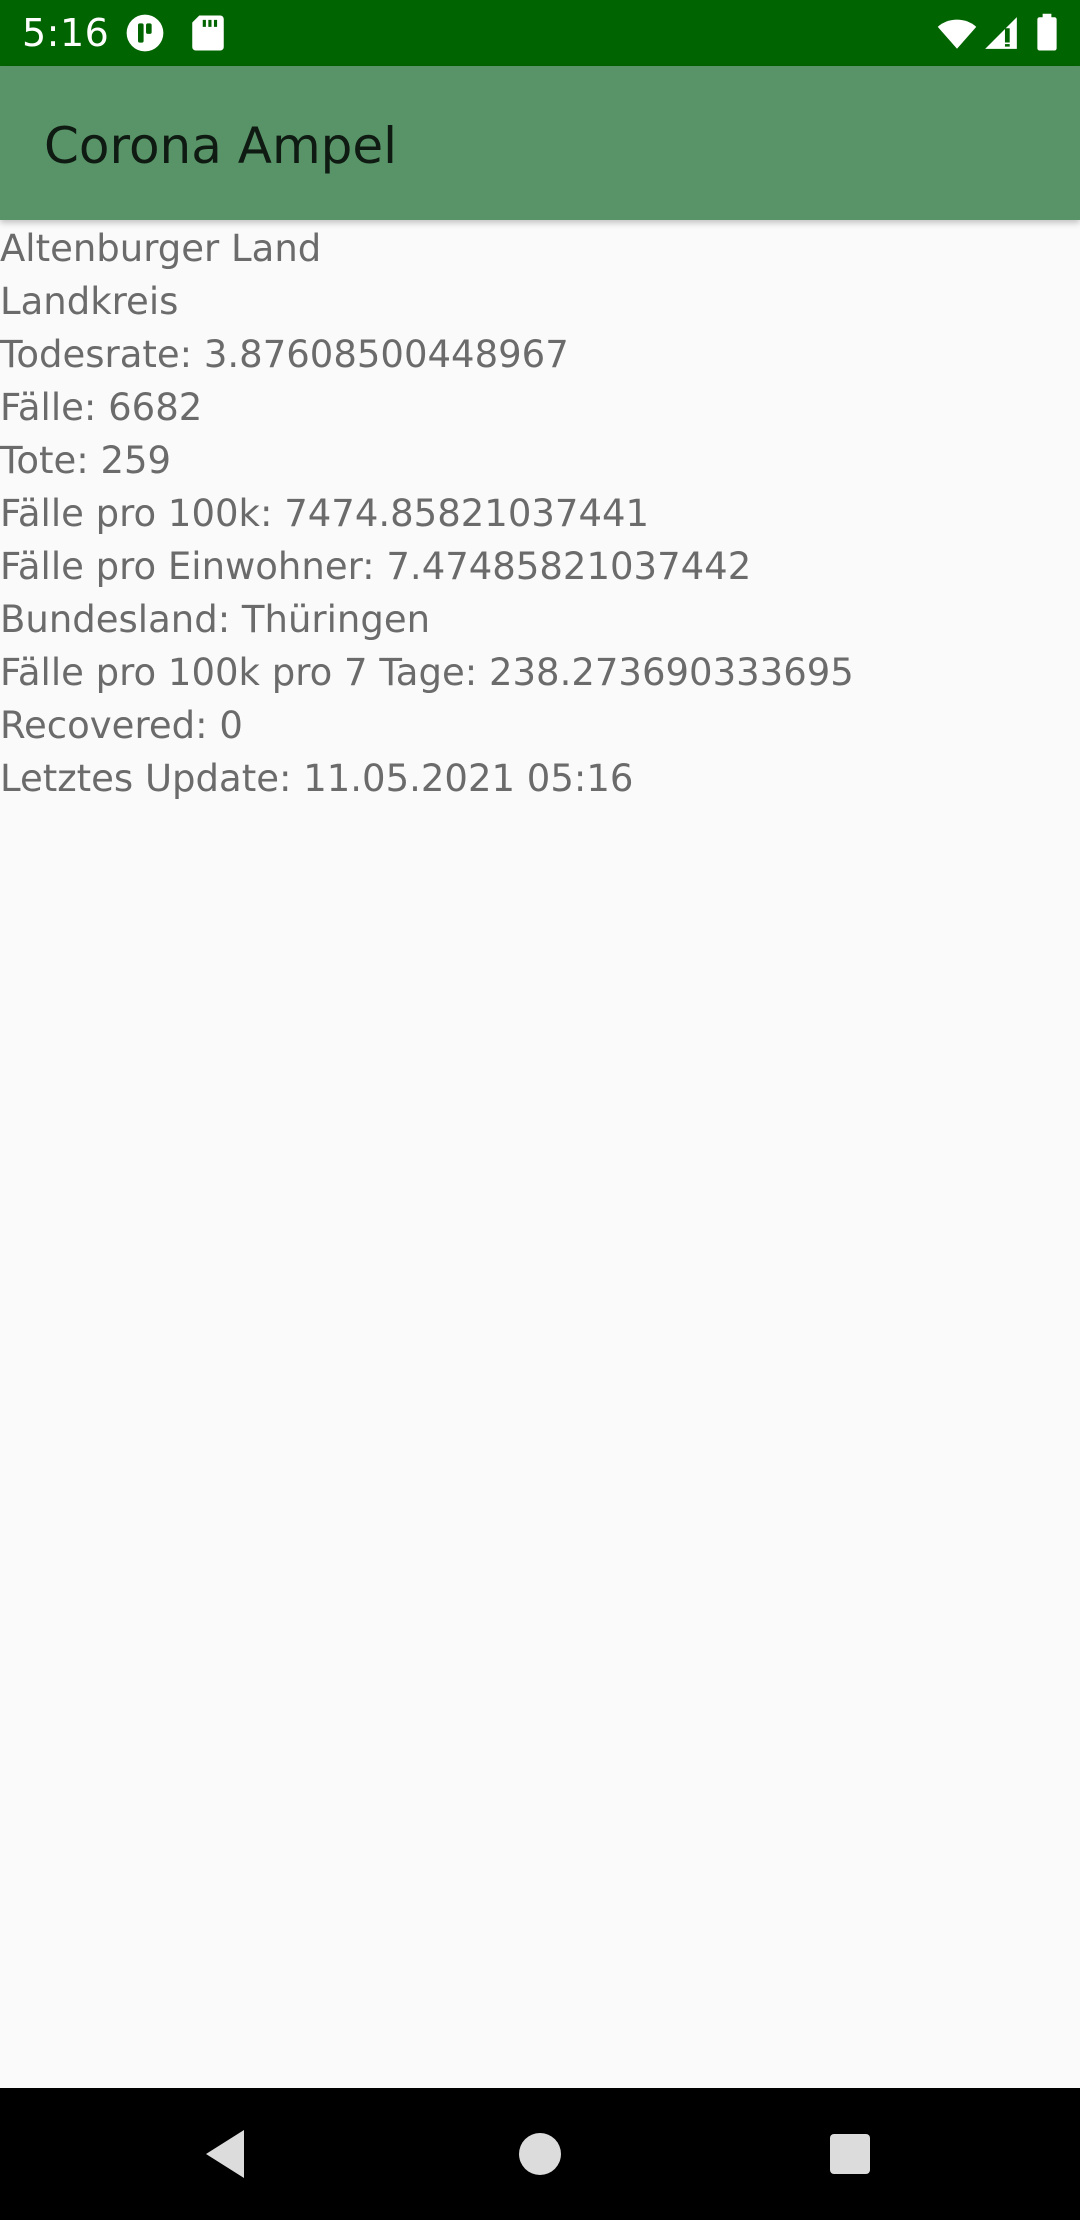 The height and width of the screenshot is (2220, 1080). Describe the element at coordinates (228, 2154) in the screenshot. I see `back-icon` at that location.